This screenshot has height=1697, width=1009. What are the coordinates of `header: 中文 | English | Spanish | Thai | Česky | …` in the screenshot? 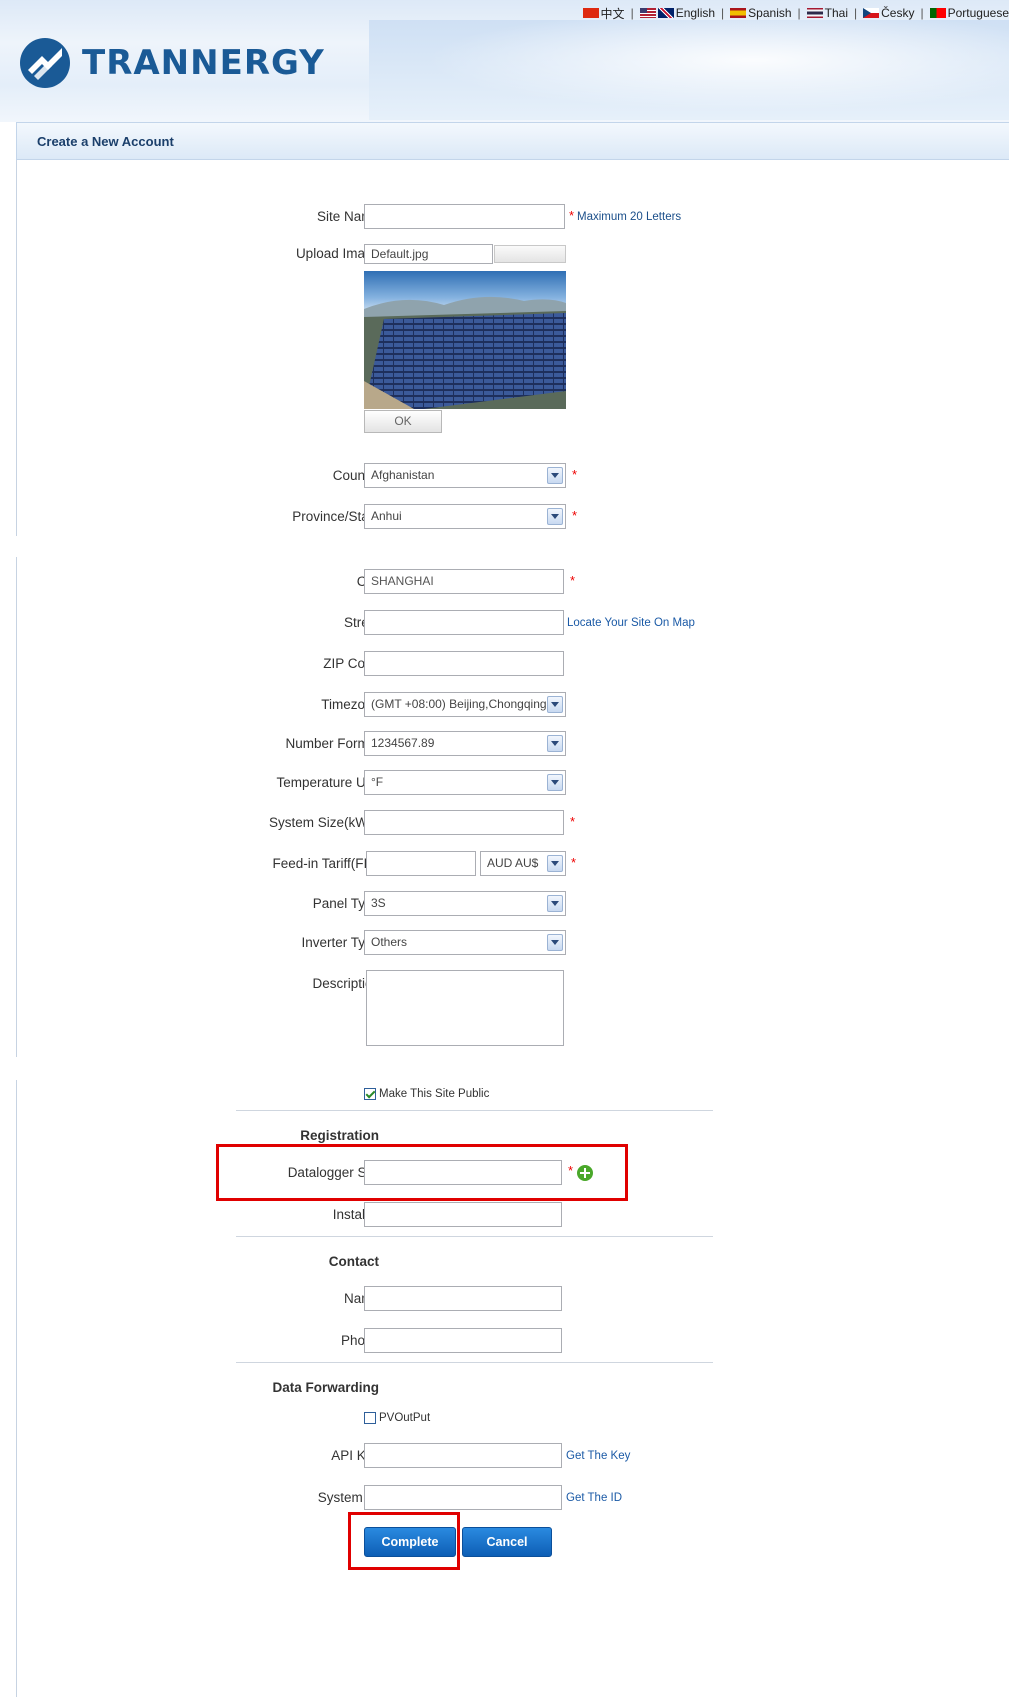 It's located at (504, 61).